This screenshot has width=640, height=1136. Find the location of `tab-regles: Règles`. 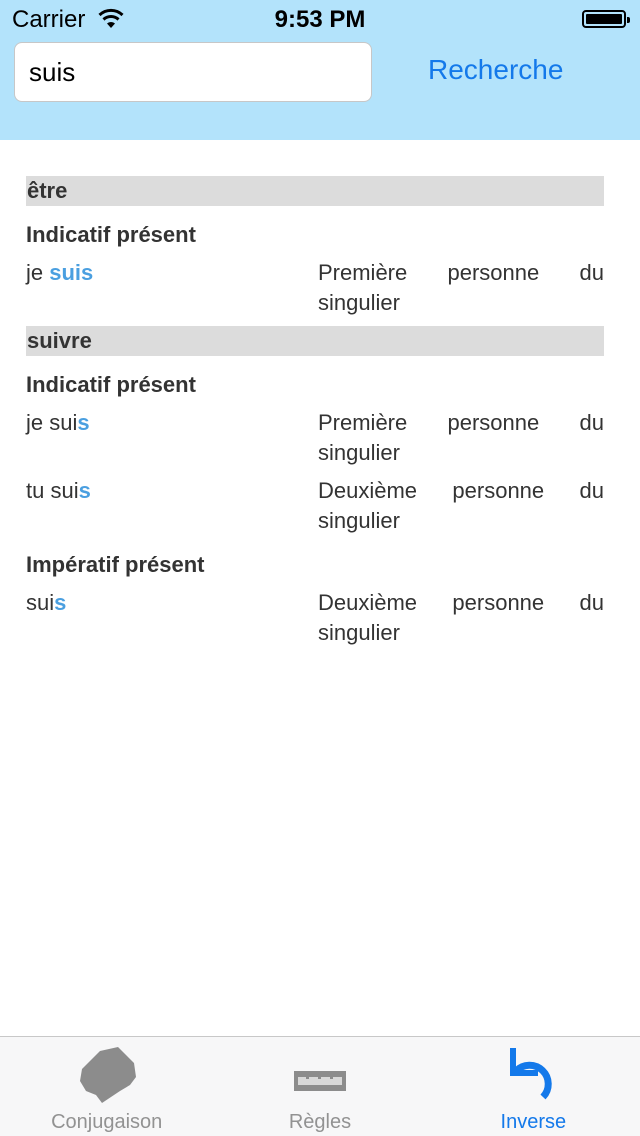

tab-regles: Règles is located at coordinates (319, 1086).